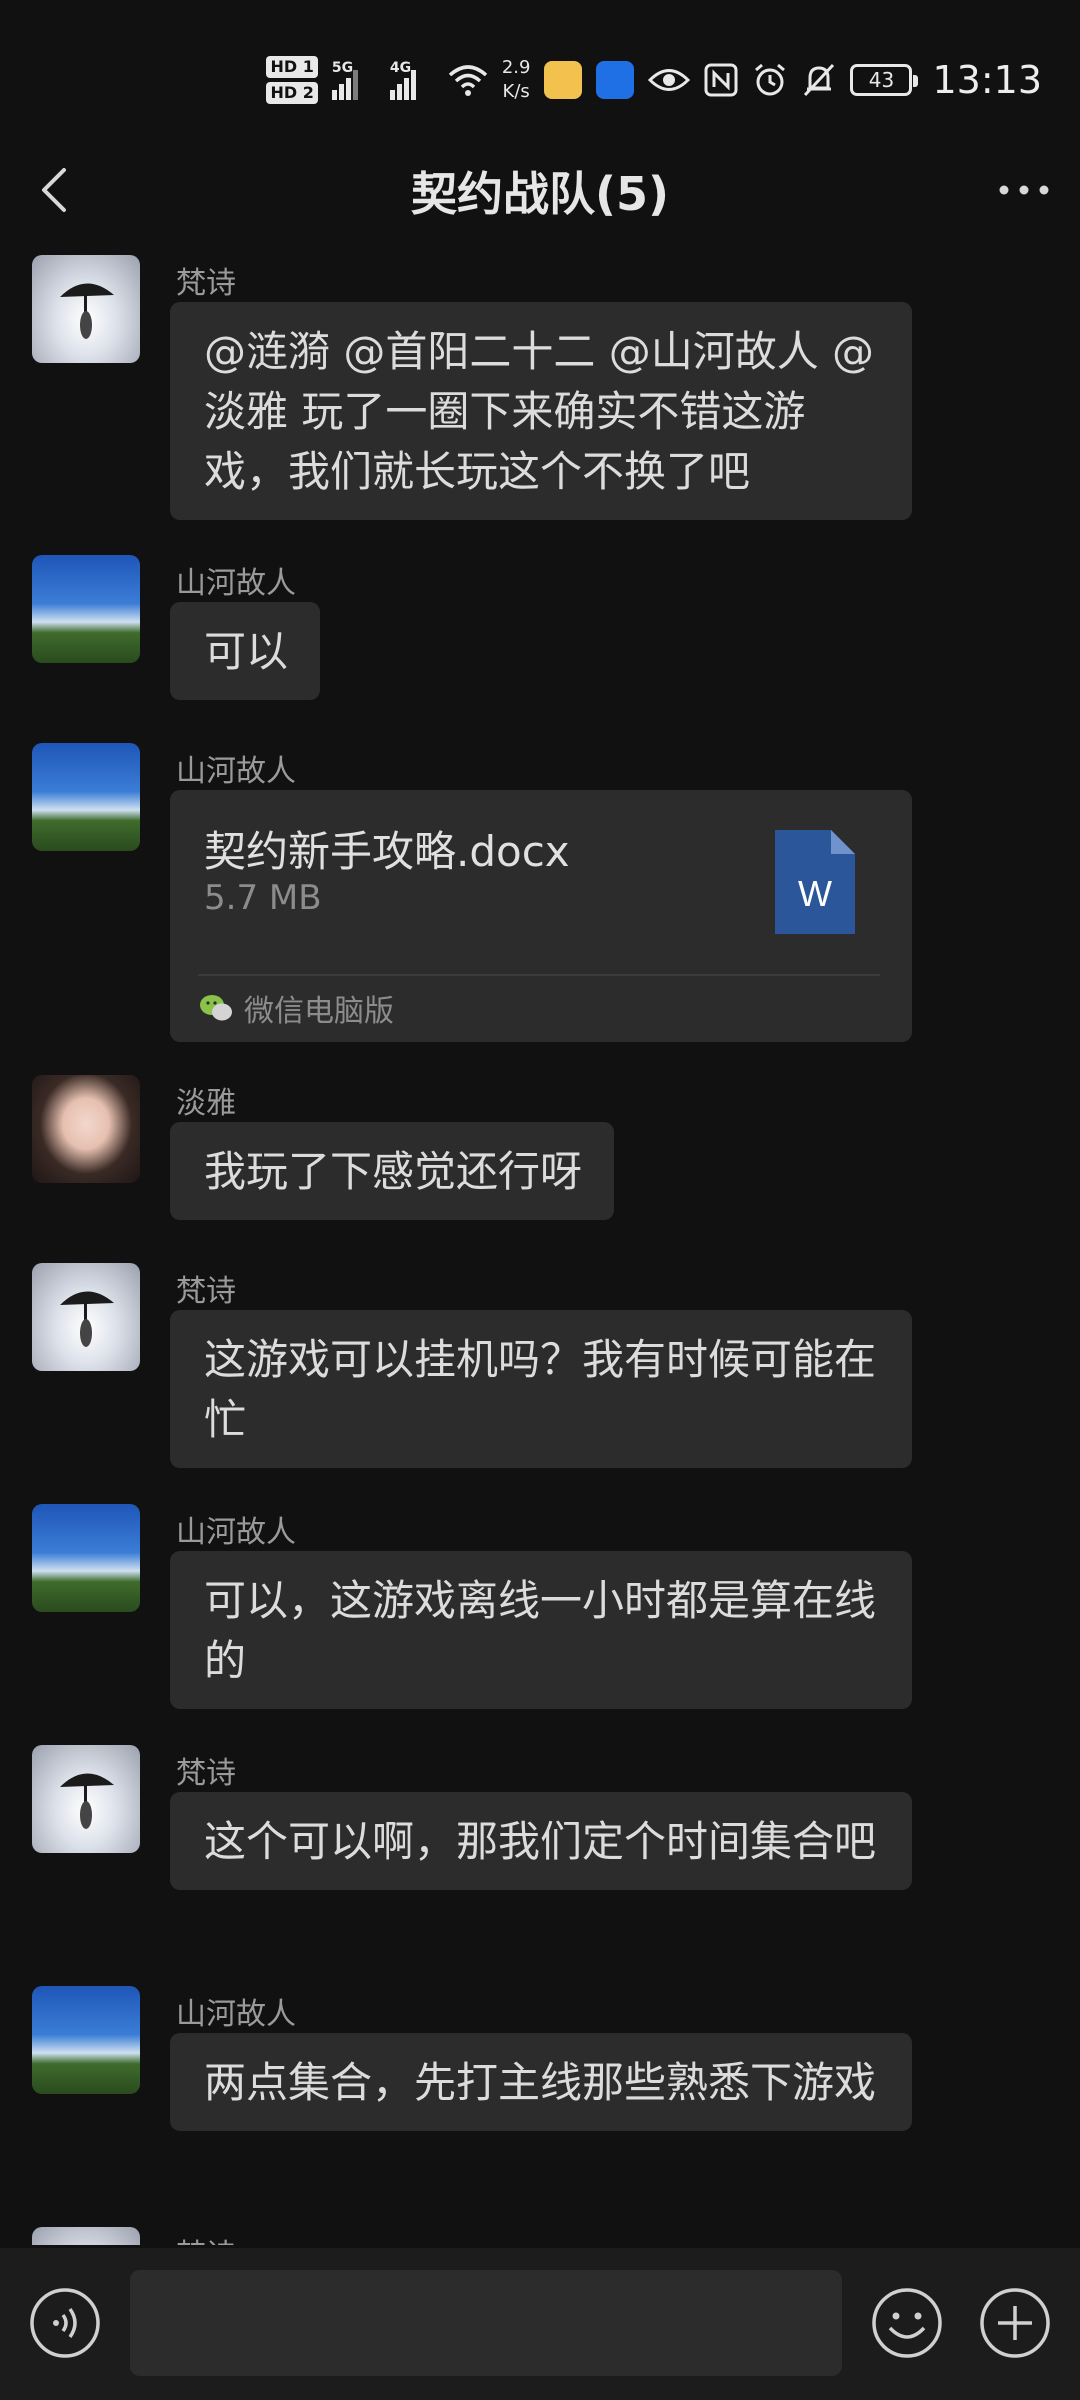 This screenshot has width=1080, height=2400. I want to click on input-bar, so click(540, 2324).